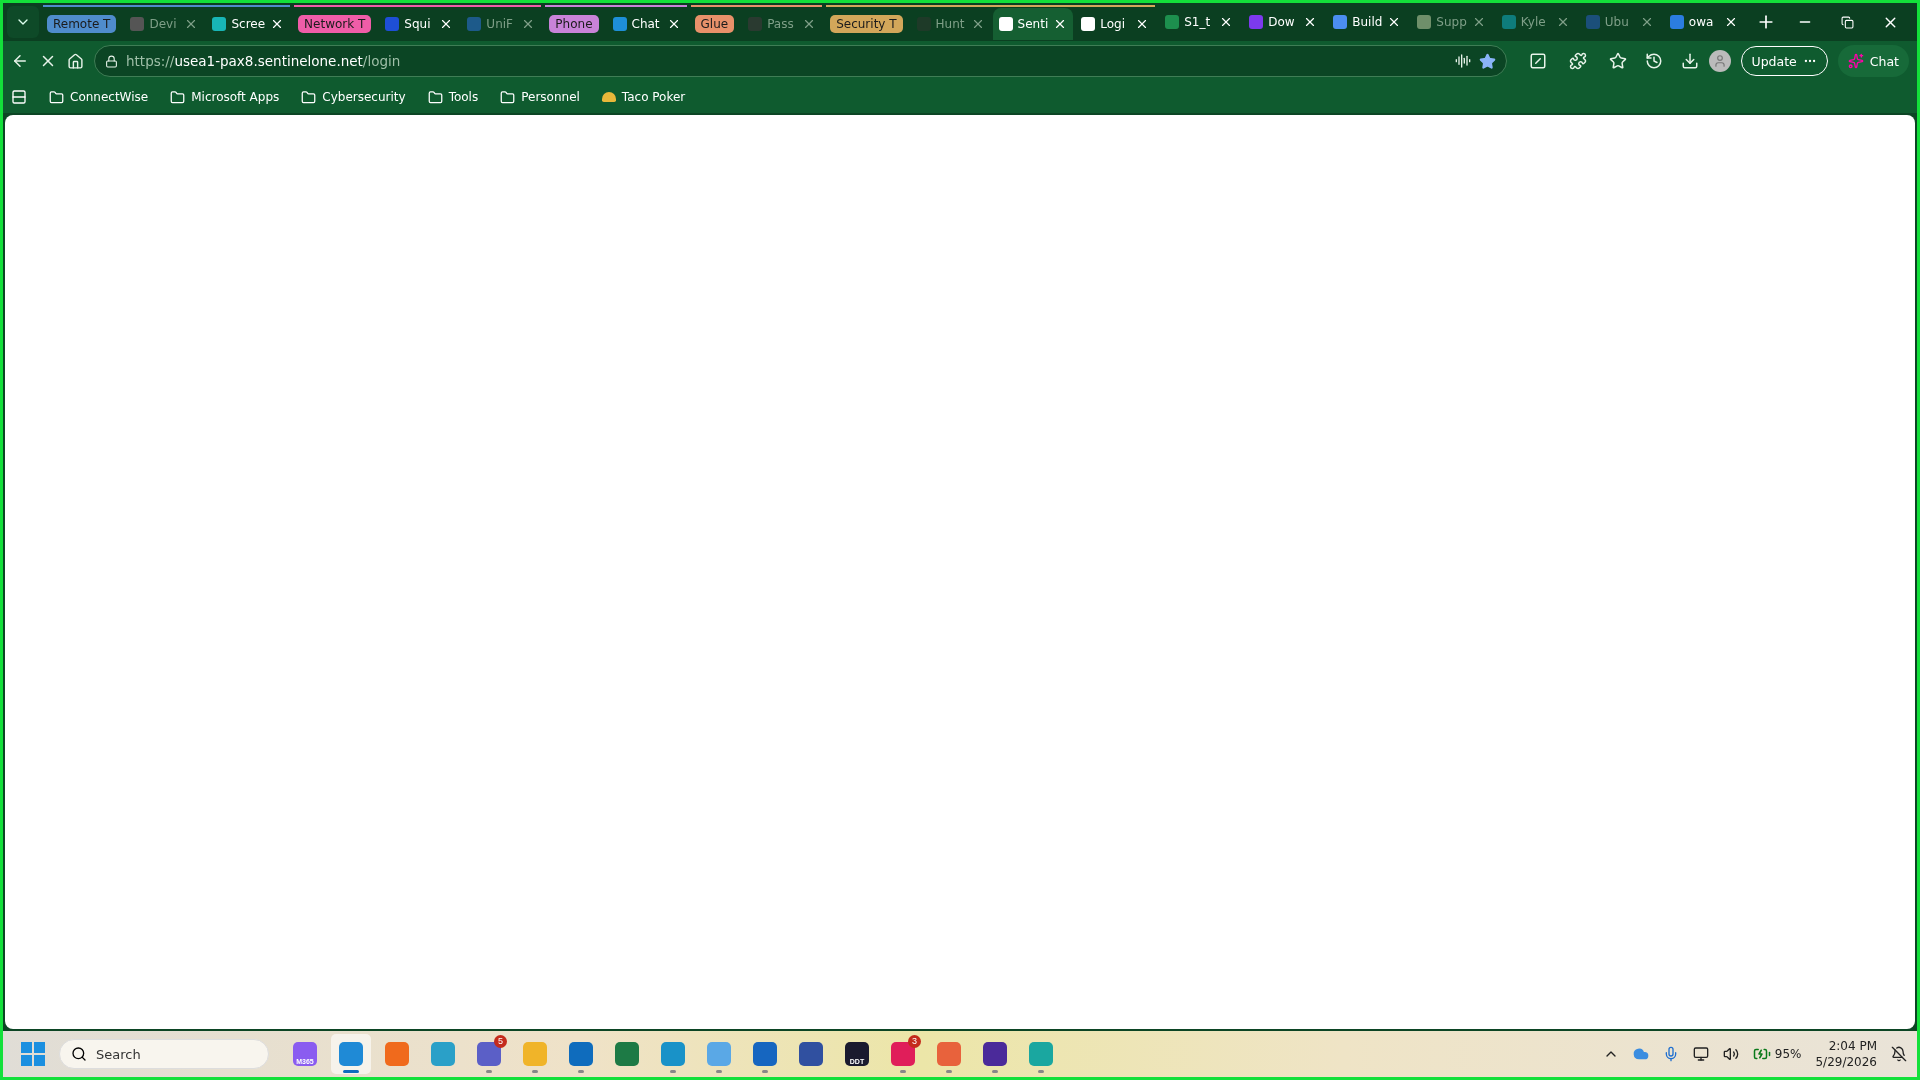  What do you see at coordinates (248, 24) in the screenshot?
I see `browser-tab: Scree` at bounding box center [248, 24].